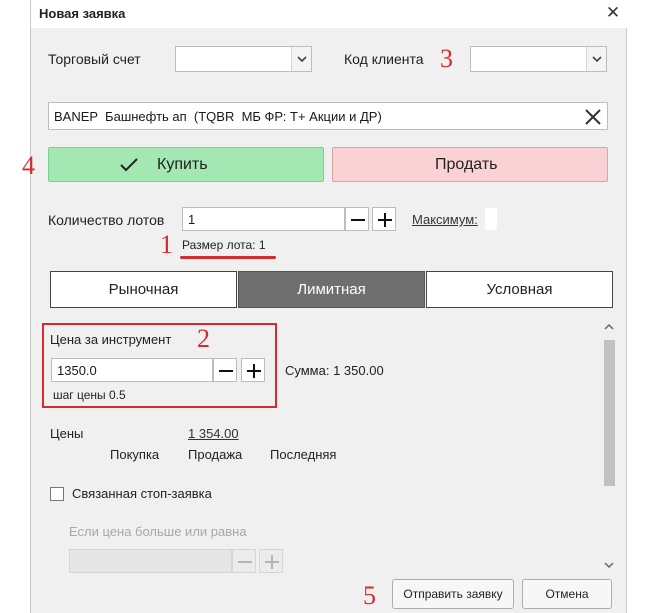 The image size is (657, 613). I want to click on window-title: Новая заявка, so click(82, 13).